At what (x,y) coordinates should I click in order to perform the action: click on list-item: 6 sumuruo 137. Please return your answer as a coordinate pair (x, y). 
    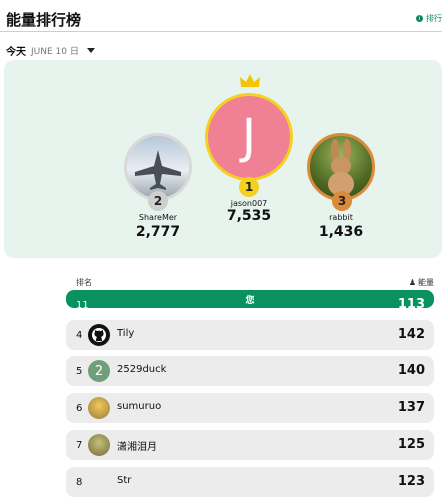
    Looking at the image, I should click on (250, 408).